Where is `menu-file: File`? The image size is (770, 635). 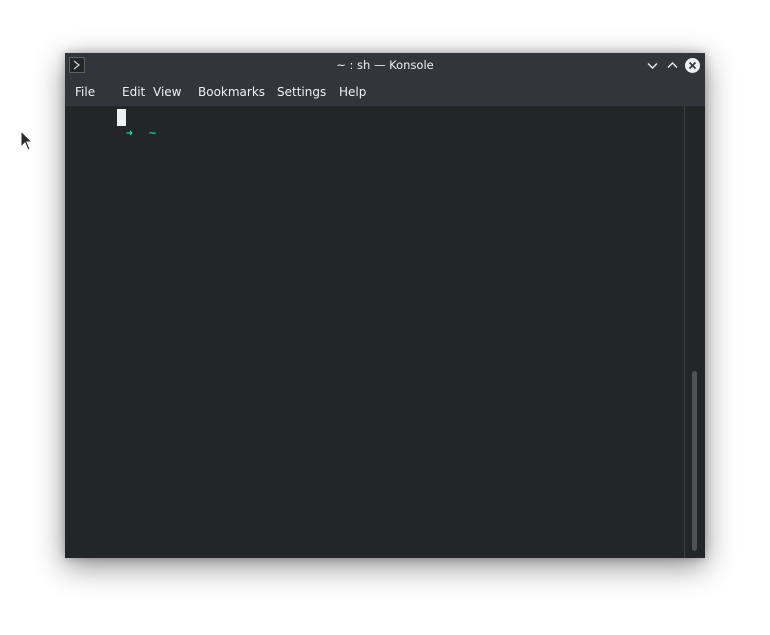
menu-file: File is located at coordinates (85, 92).